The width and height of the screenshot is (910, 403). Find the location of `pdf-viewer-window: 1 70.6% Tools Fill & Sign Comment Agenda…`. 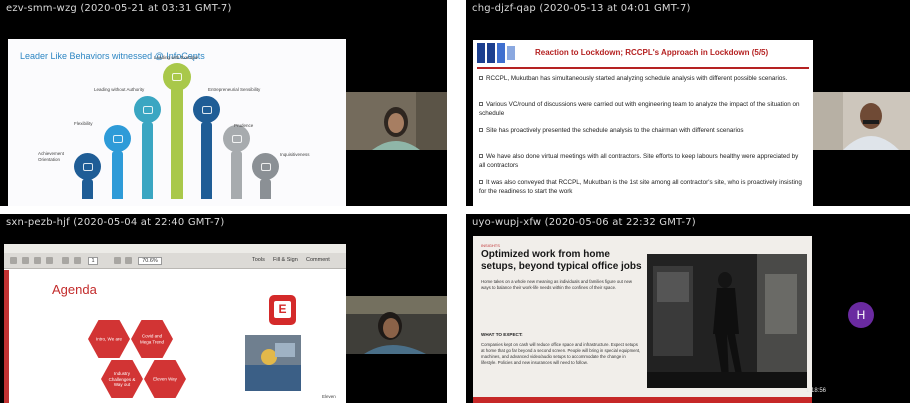

pdf-viewer-window: 1 70.6% Tools Fill & Sign Comment Agenda… is located at coordinates (175, 323).